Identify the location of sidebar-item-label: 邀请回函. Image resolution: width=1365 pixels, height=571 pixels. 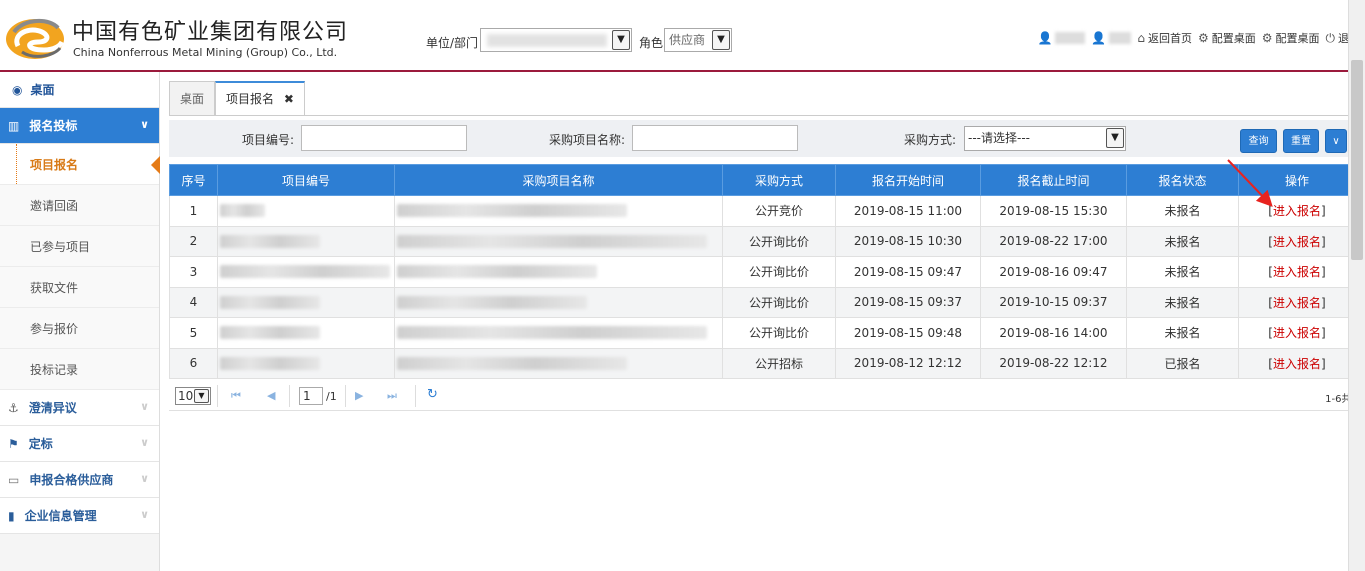
(54, 205).